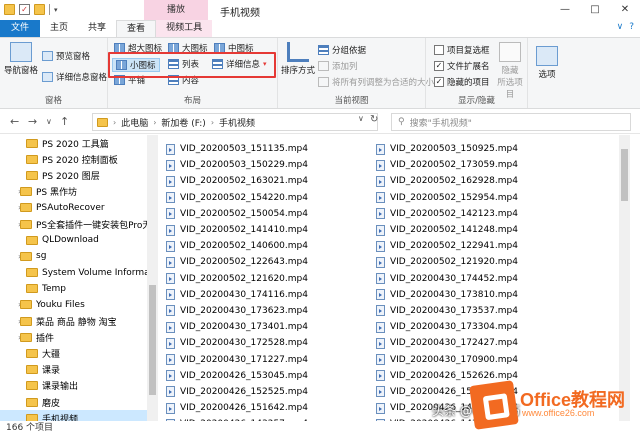 This screenshot has width=640, height=435. What do you see at coordinates (447, 311) in the screenshot?
I see `file-item: VID_20200430_173537.mp4` at bounding box center [447, 311].